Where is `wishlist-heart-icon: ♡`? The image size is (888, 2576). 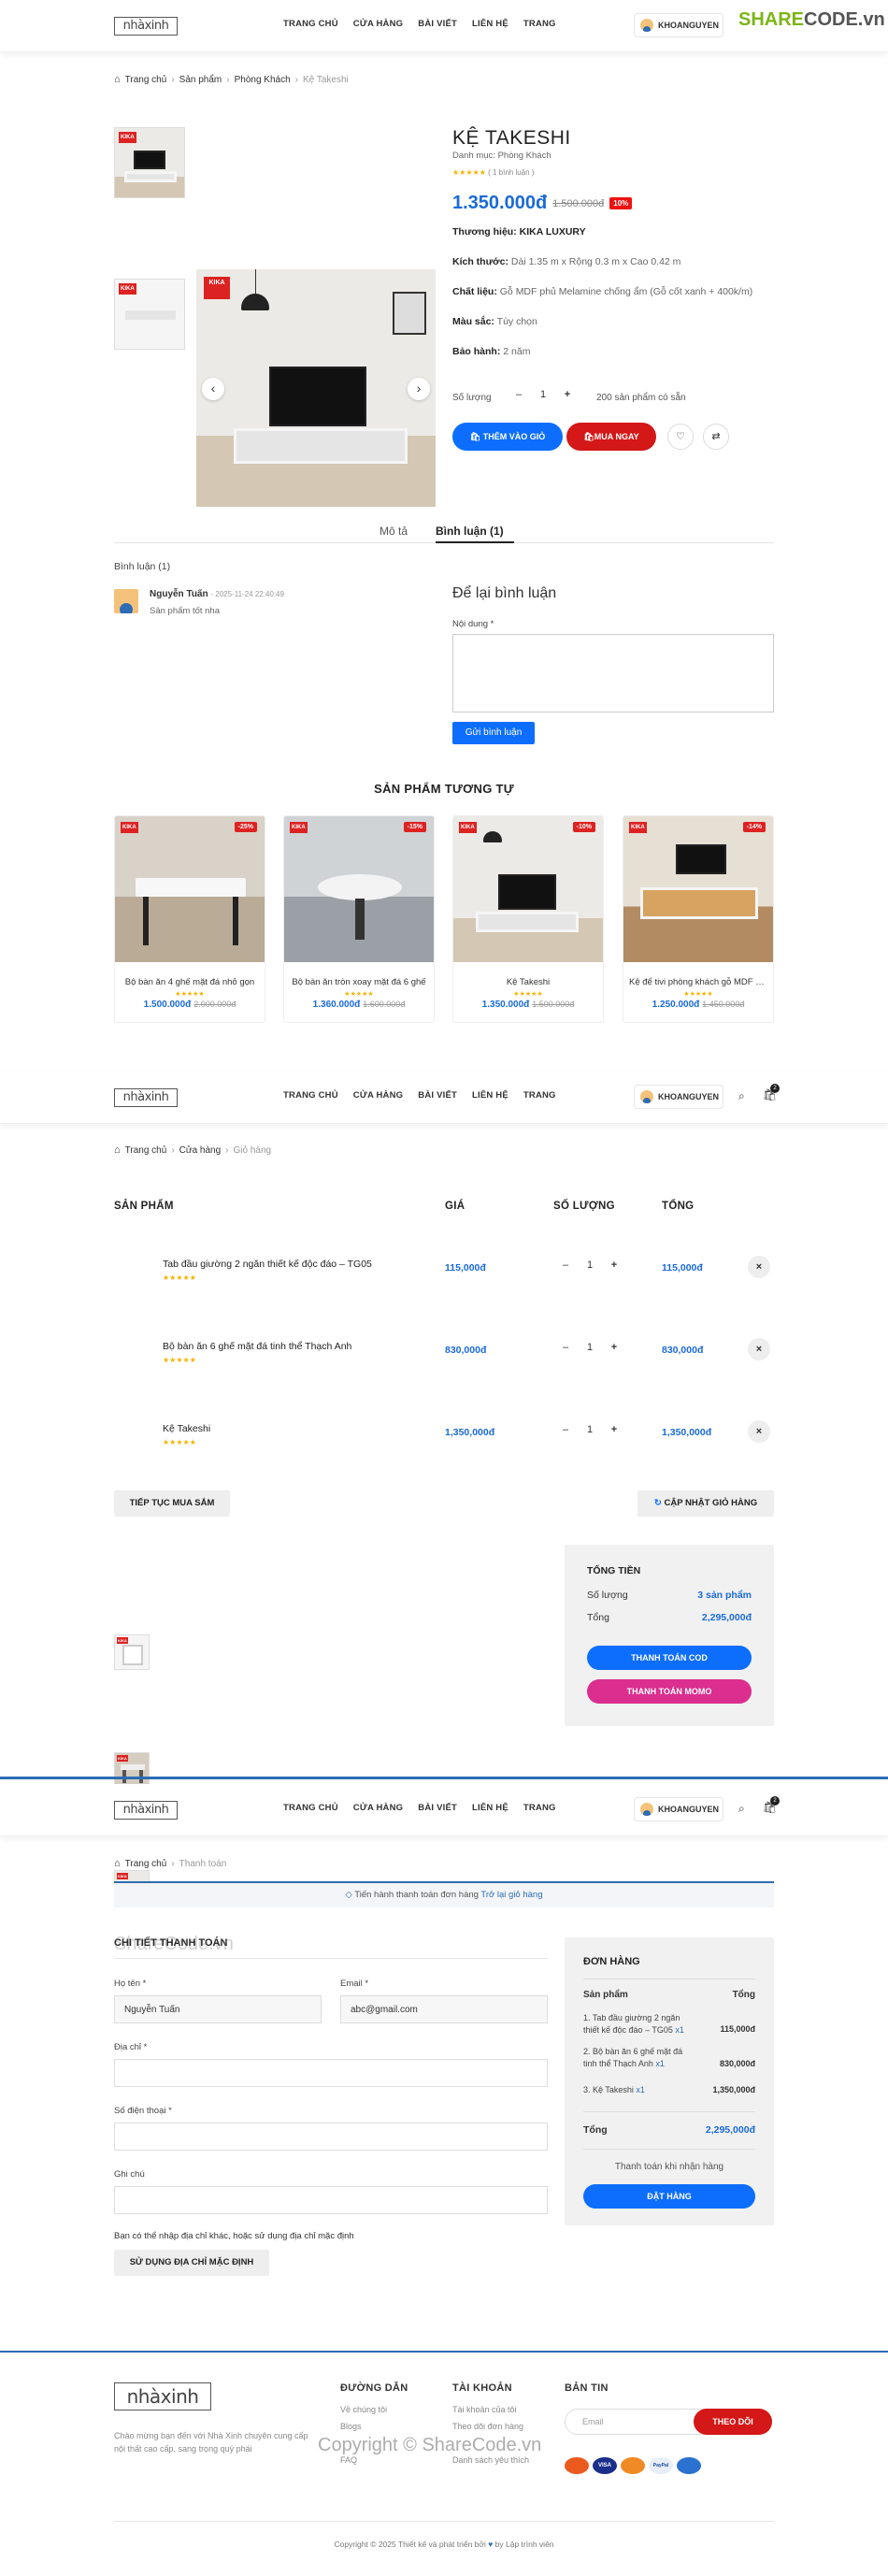 wishlist-heart-icon: ♡ is located at coordinates (681, 437).